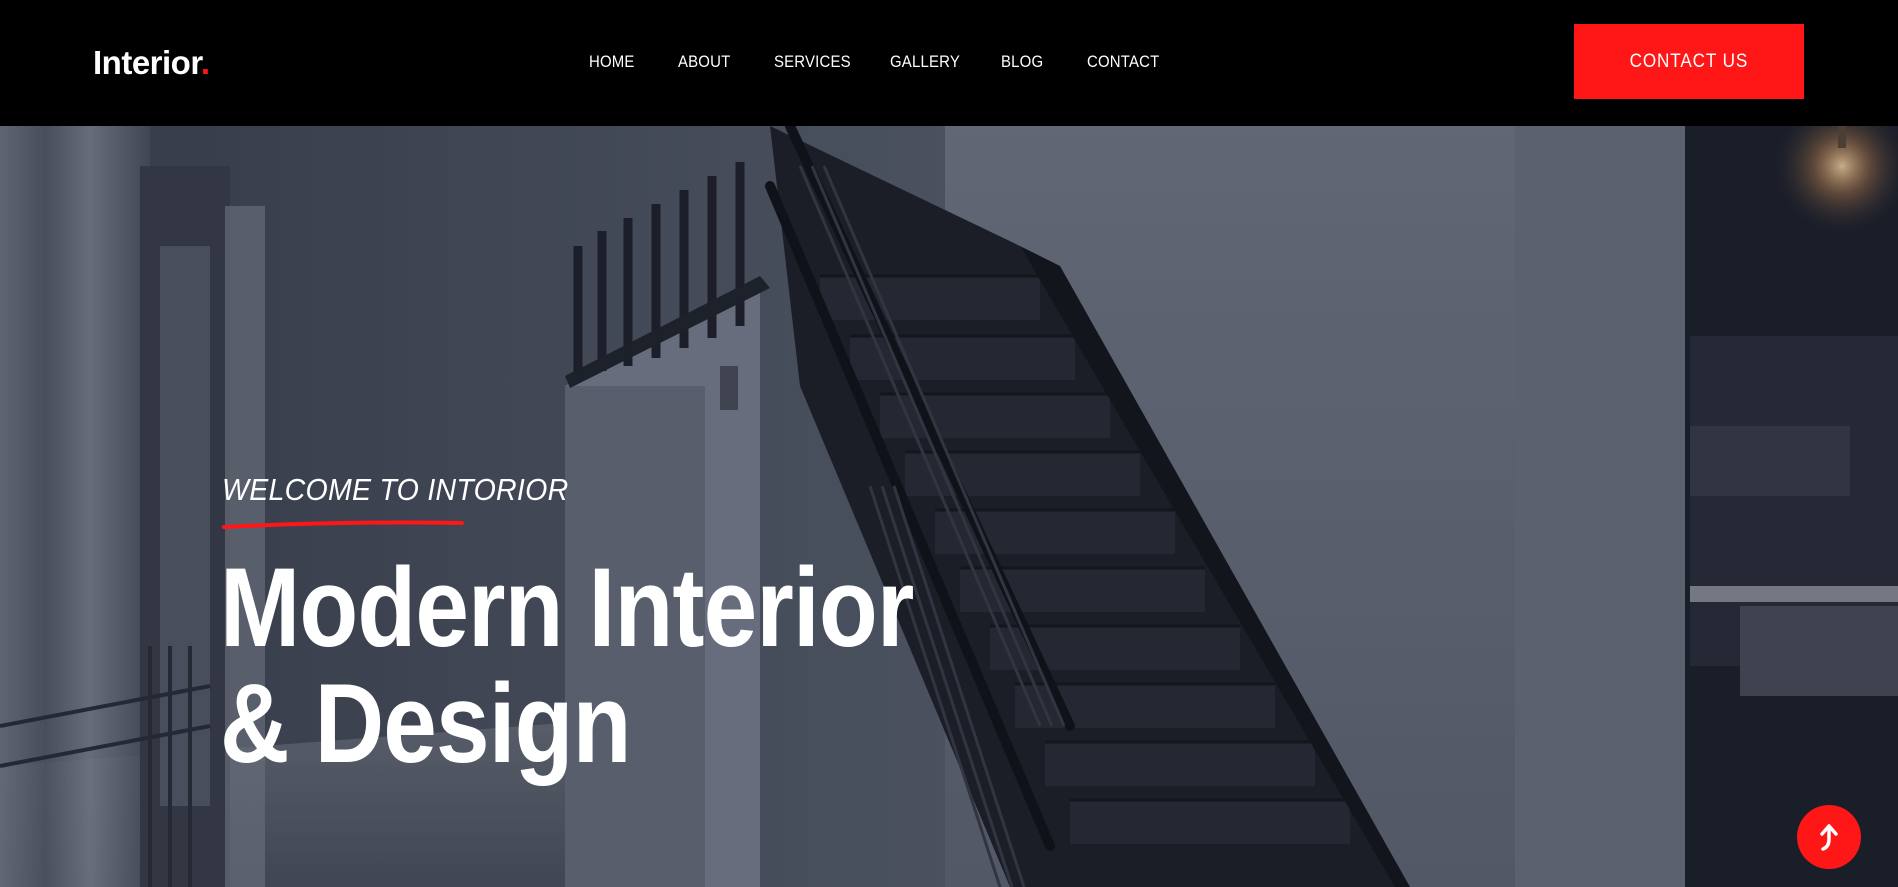 The width and height of the screenshot is (1898, 887). I want to click on nav-item-gallery: GALLERY, so click(925, 62).